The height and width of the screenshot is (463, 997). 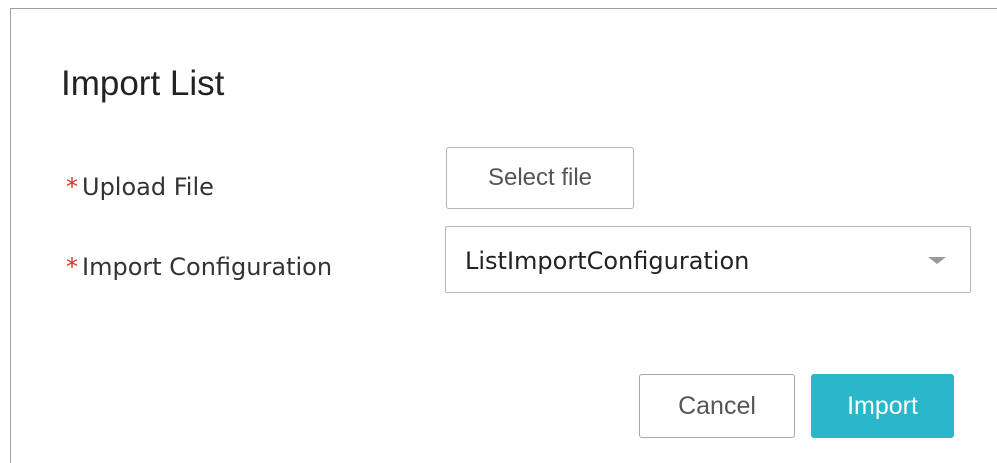 I want to click on select-file-button: Select file, so click(x=540, y=178).